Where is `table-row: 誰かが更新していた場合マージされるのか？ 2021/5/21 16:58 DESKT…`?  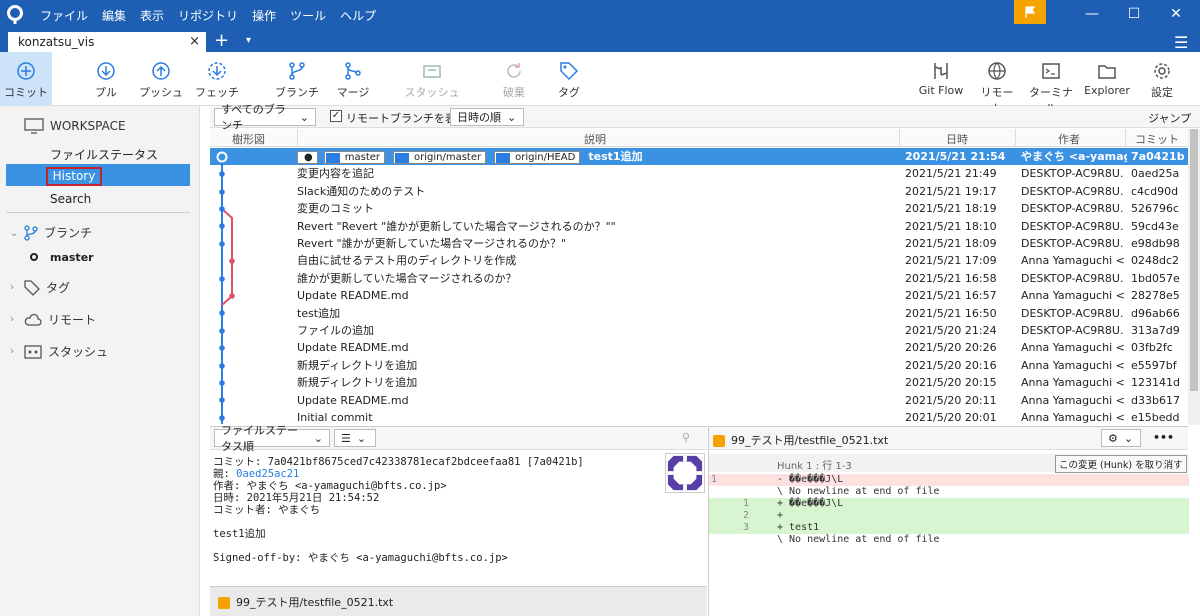 table-row: 誰かが更新していた場合マージされるのか？ 2021/5/21 16:58 DESKT… is located at coordinates (699, 278).